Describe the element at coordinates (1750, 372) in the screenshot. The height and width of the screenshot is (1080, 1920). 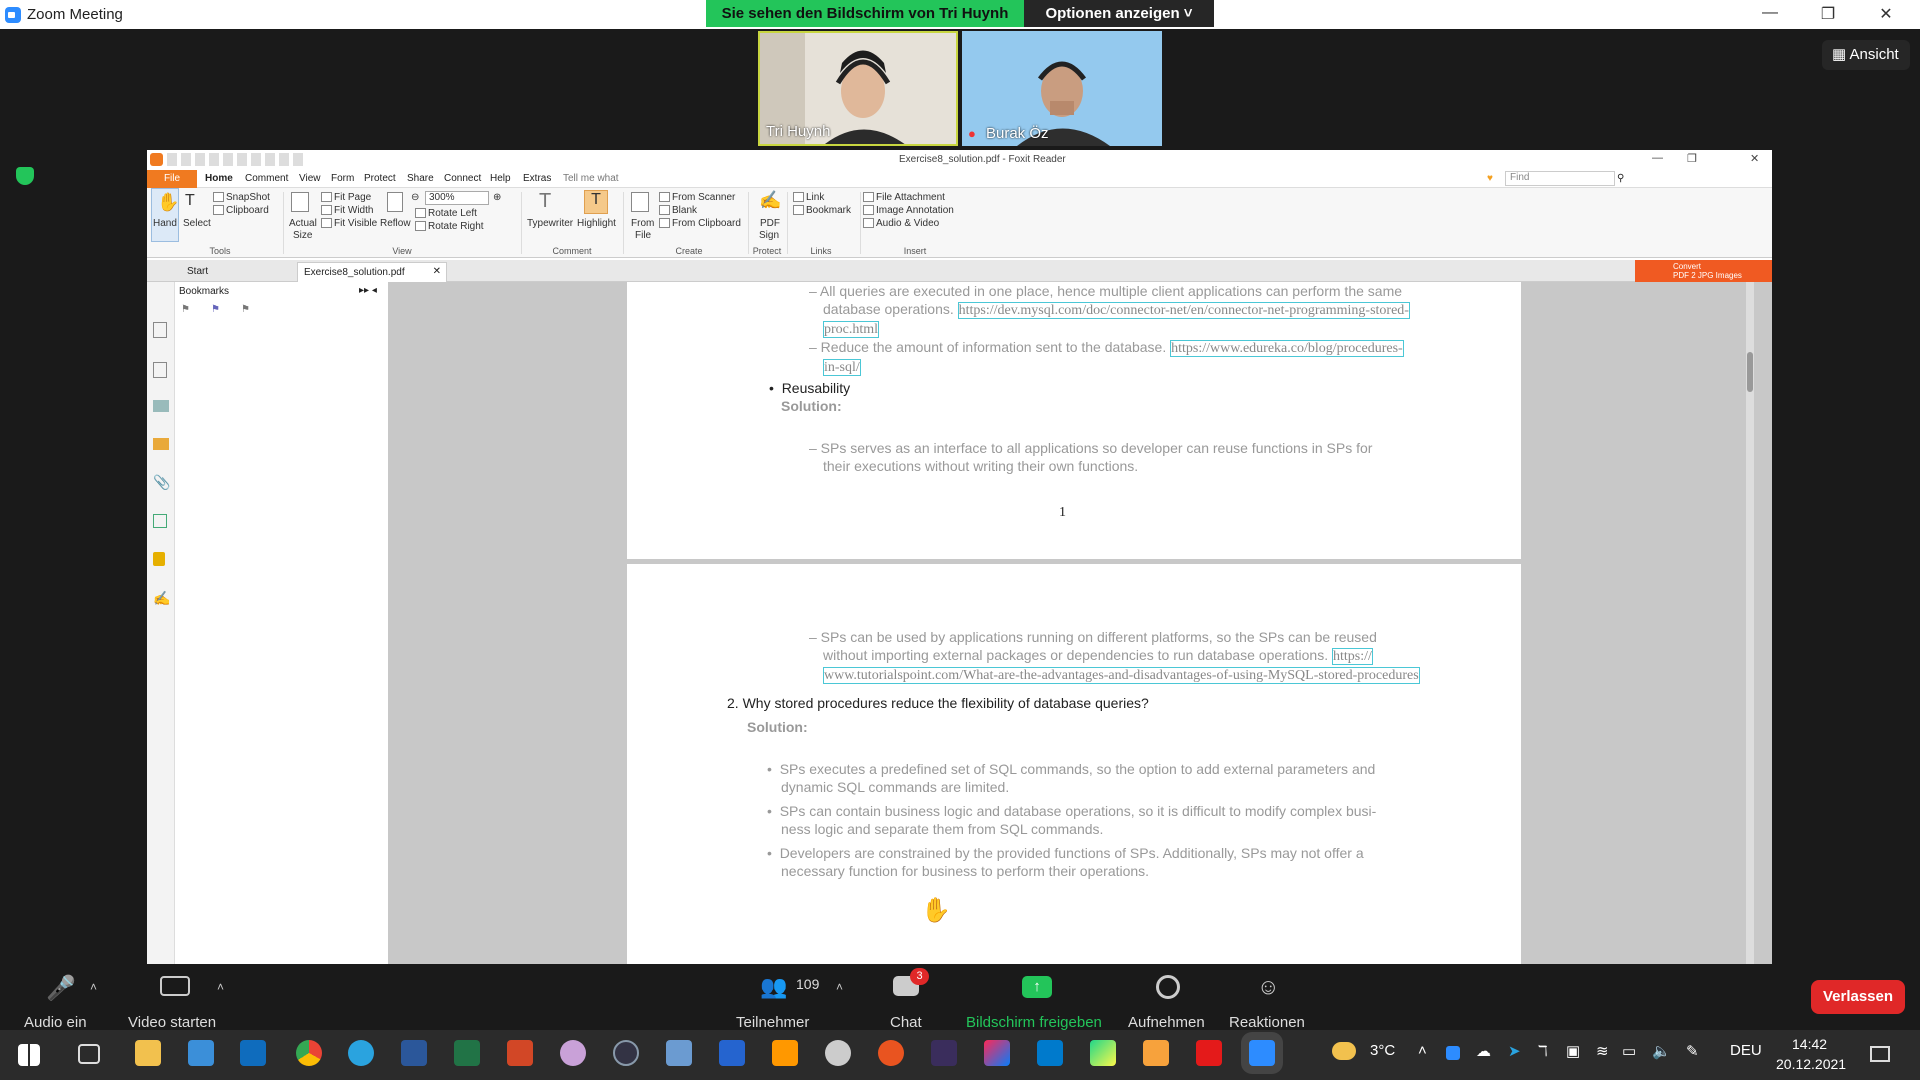
I see `scroll-thumb` at that location.